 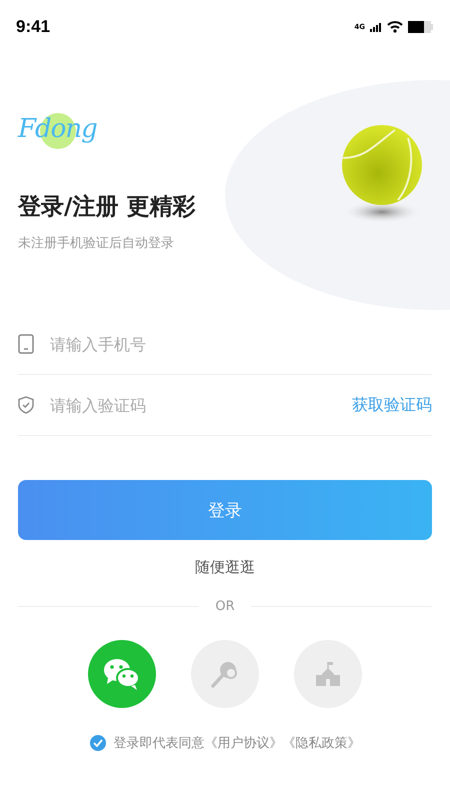 What do you see at coordinates (193, 405) in the screenshot?
I see `input-field: 请输入验证码` at bounding box center [193, 405].